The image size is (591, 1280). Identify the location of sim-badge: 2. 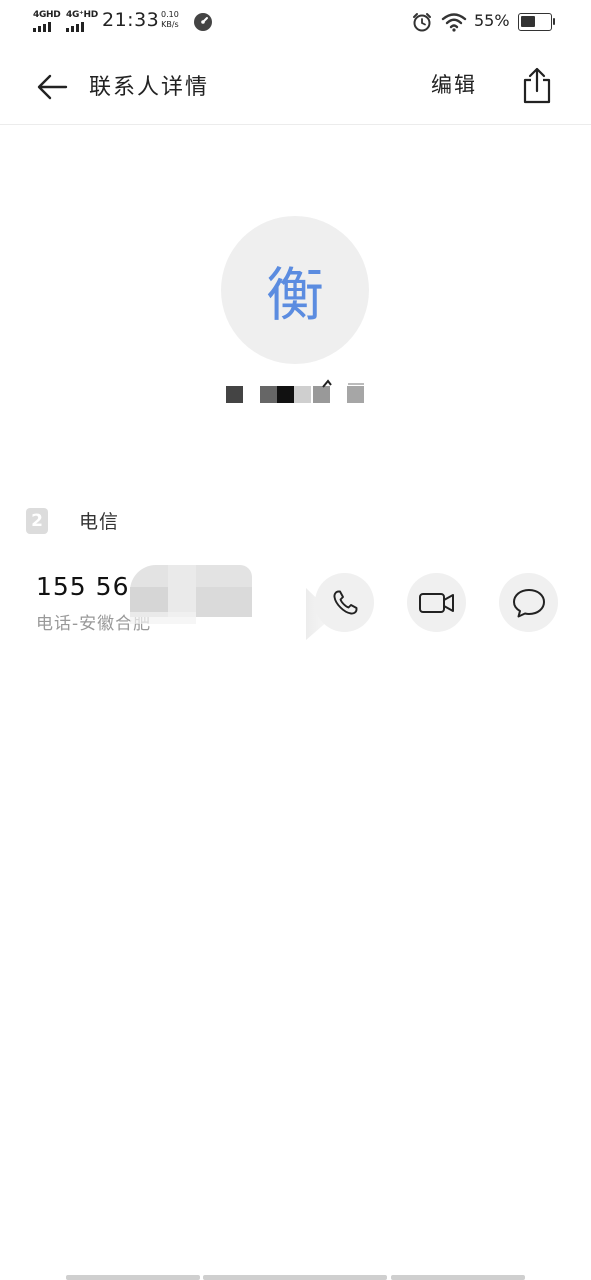
(37, 521).